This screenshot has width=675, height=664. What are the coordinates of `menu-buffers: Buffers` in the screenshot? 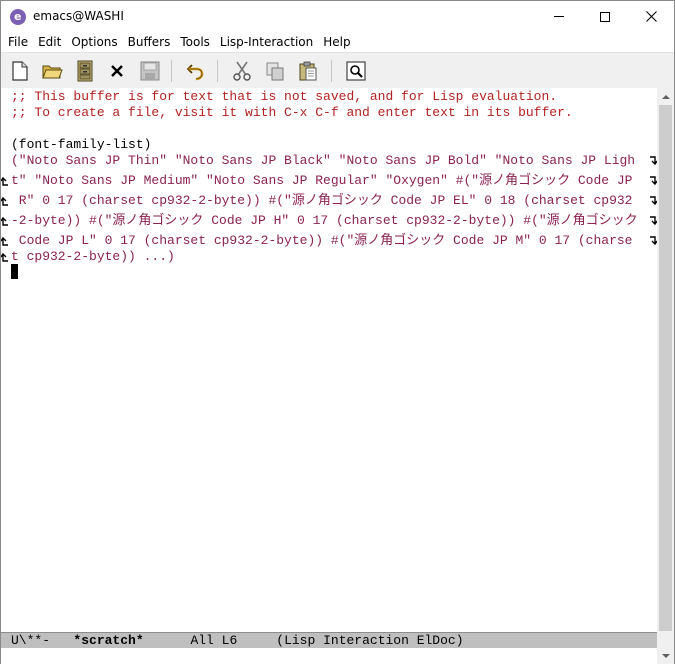 It's located at (152, 42).